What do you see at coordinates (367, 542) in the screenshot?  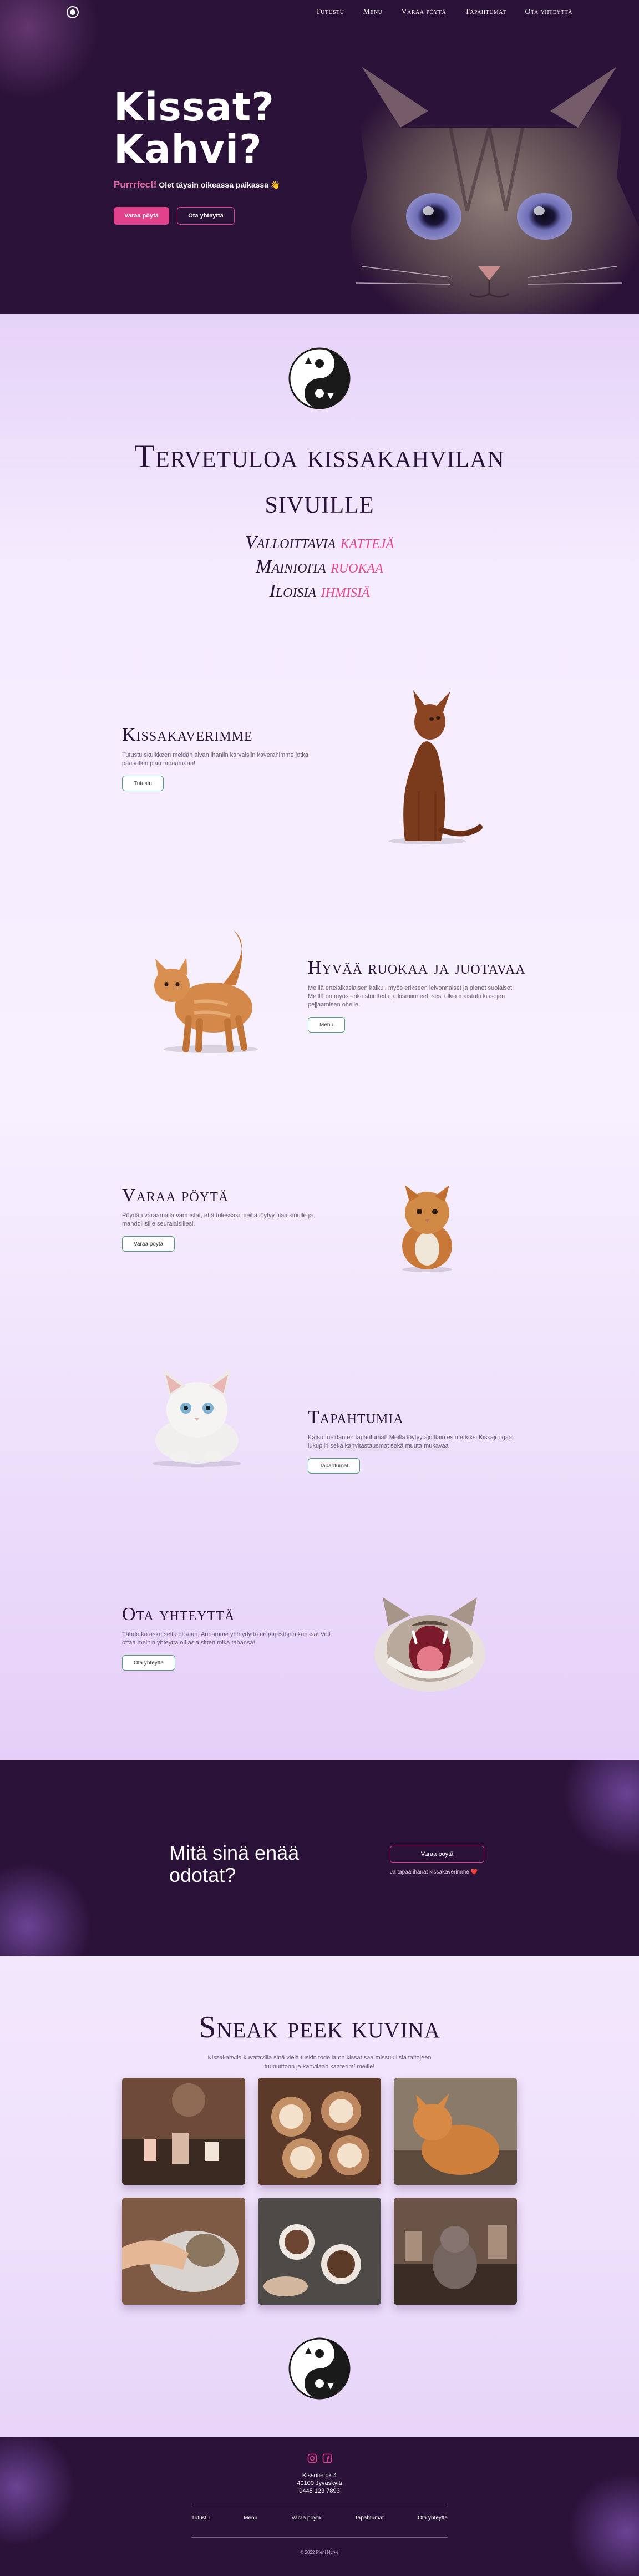 I see `tagline-highlight: kattejä` at bounding box center [367, 542].